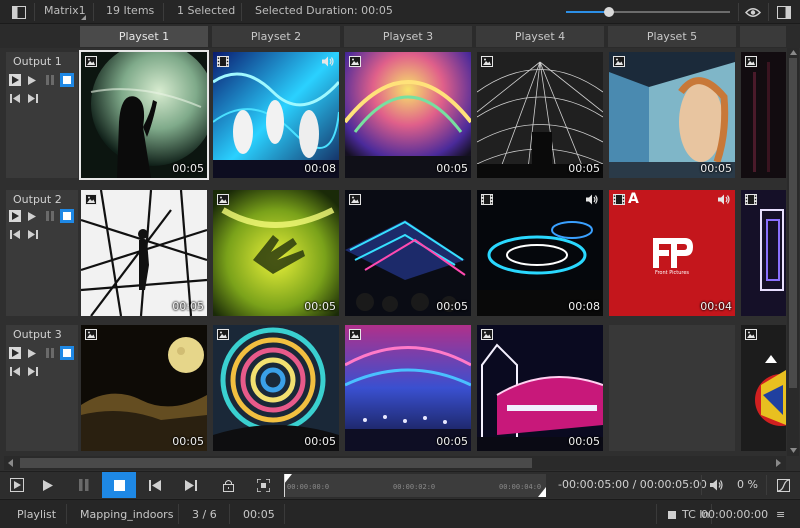 Image resolution: width=800 pixels, height=528 pixels. Describe the element at coordinates (793, 52) in the screenshot. I see `scroll-up-arrow-icon` at that location.